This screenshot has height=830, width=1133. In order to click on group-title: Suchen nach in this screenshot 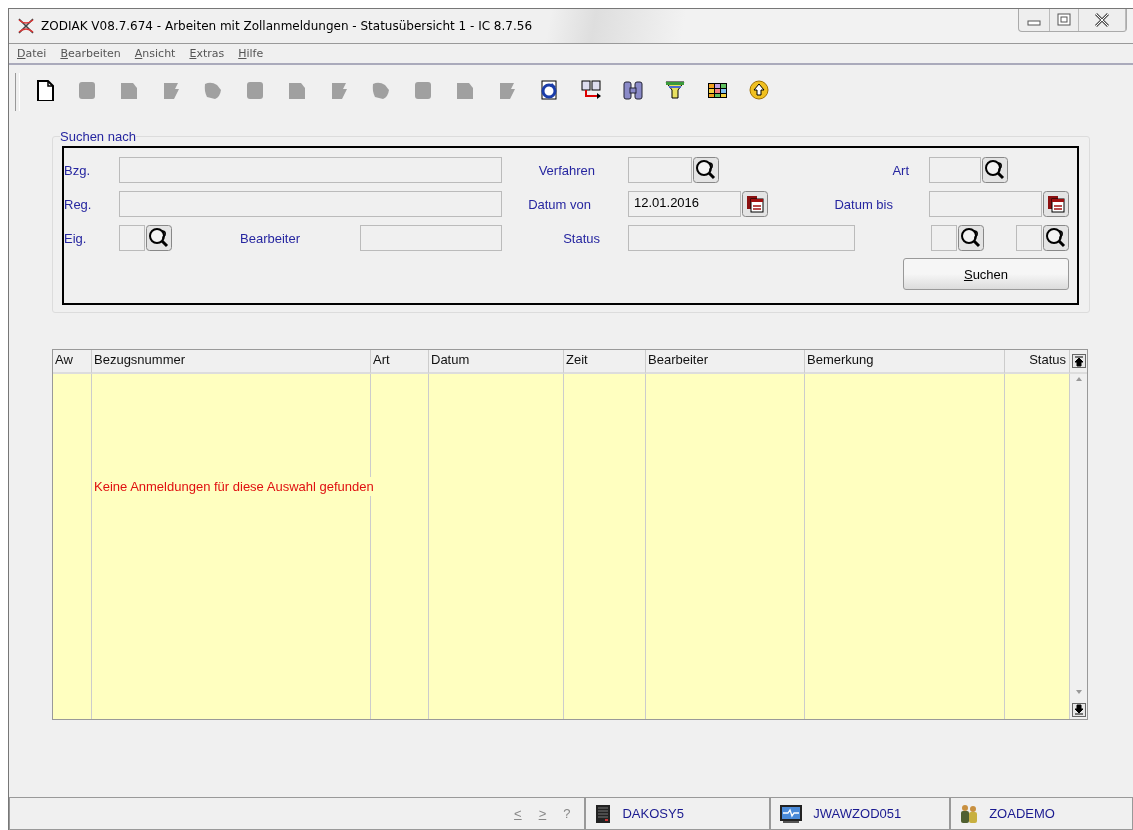, I will do `click(98, 136)`.